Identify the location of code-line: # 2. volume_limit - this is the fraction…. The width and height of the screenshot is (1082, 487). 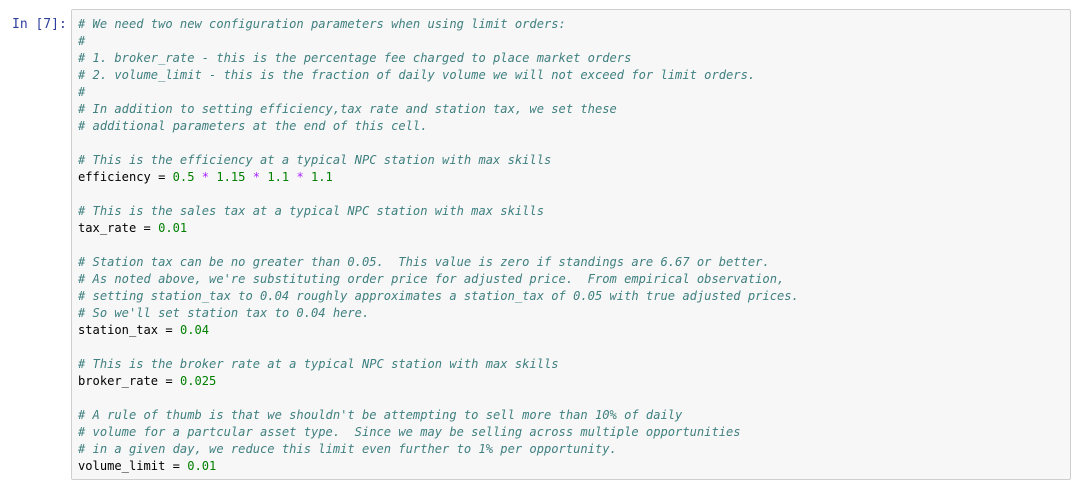
(438, 75).